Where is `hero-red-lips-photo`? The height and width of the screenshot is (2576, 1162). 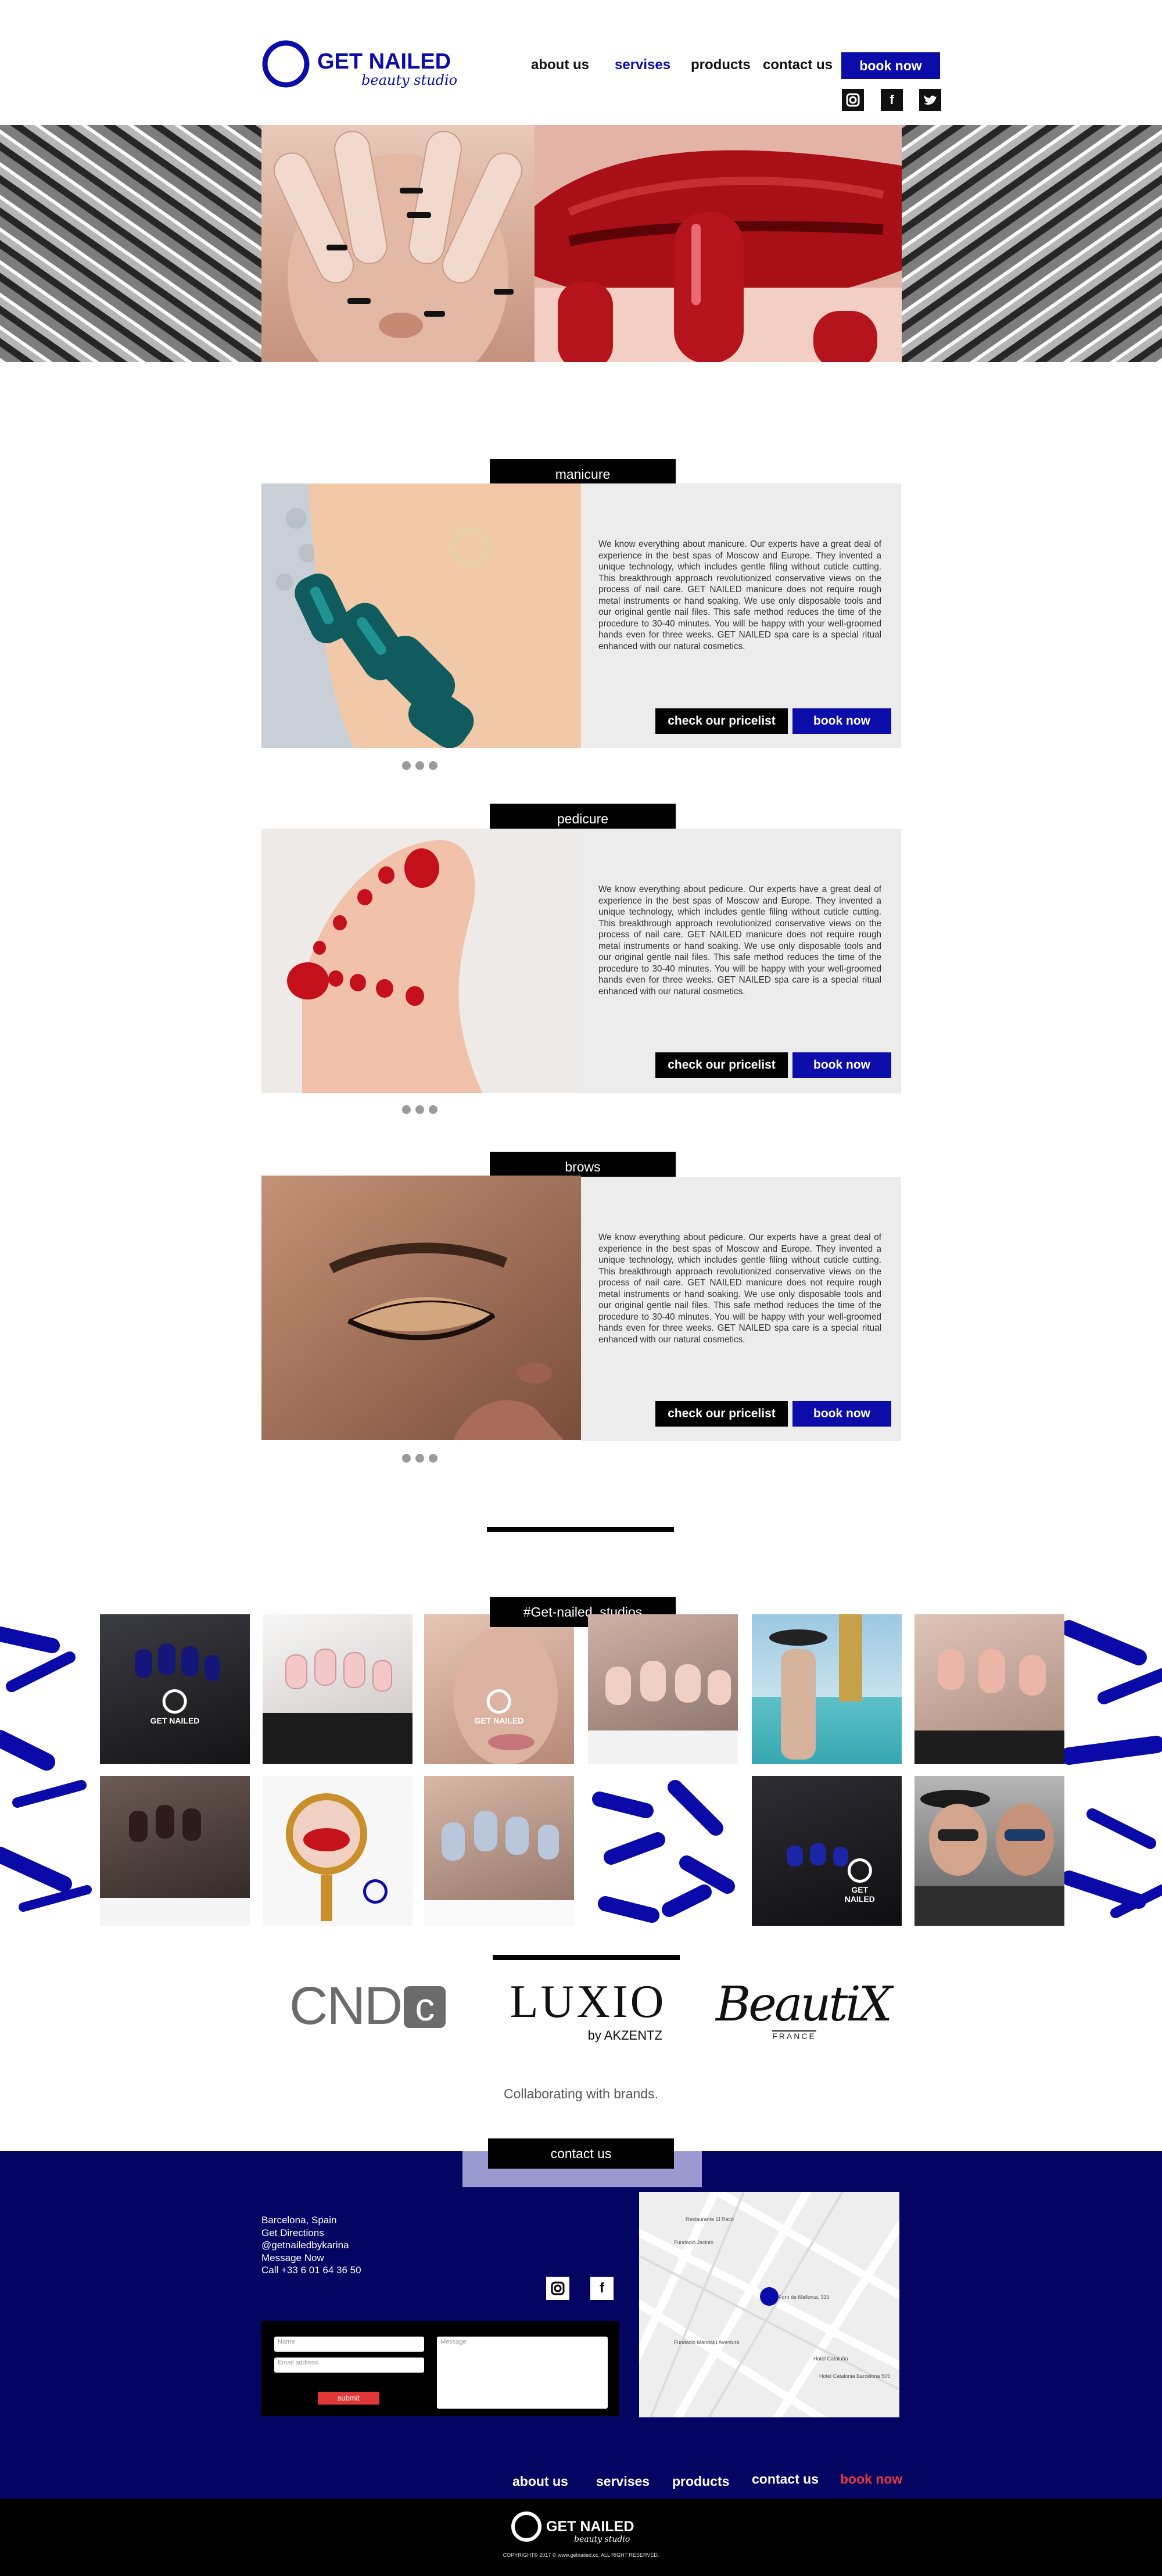
hero-red-lips-photo is located at coordinates (718, 243).